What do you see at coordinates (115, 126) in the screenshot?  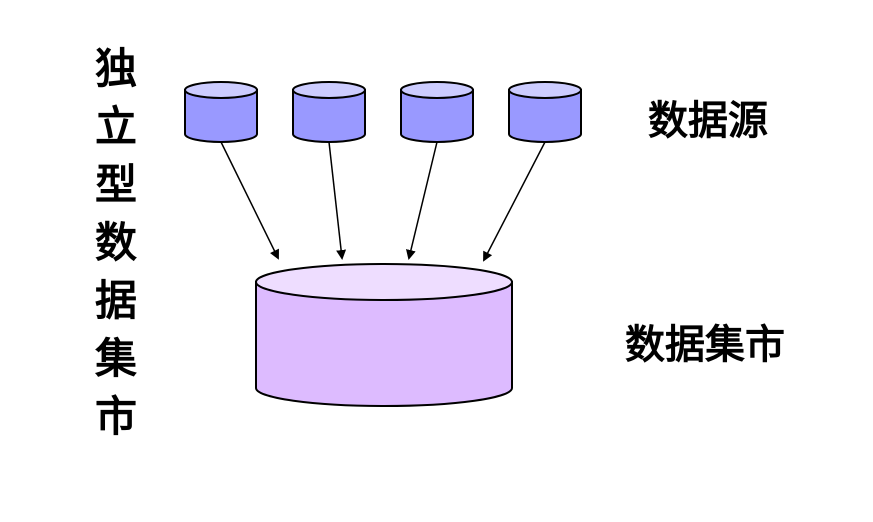 I see `title-char: 立` at bounding box center [115, 126].